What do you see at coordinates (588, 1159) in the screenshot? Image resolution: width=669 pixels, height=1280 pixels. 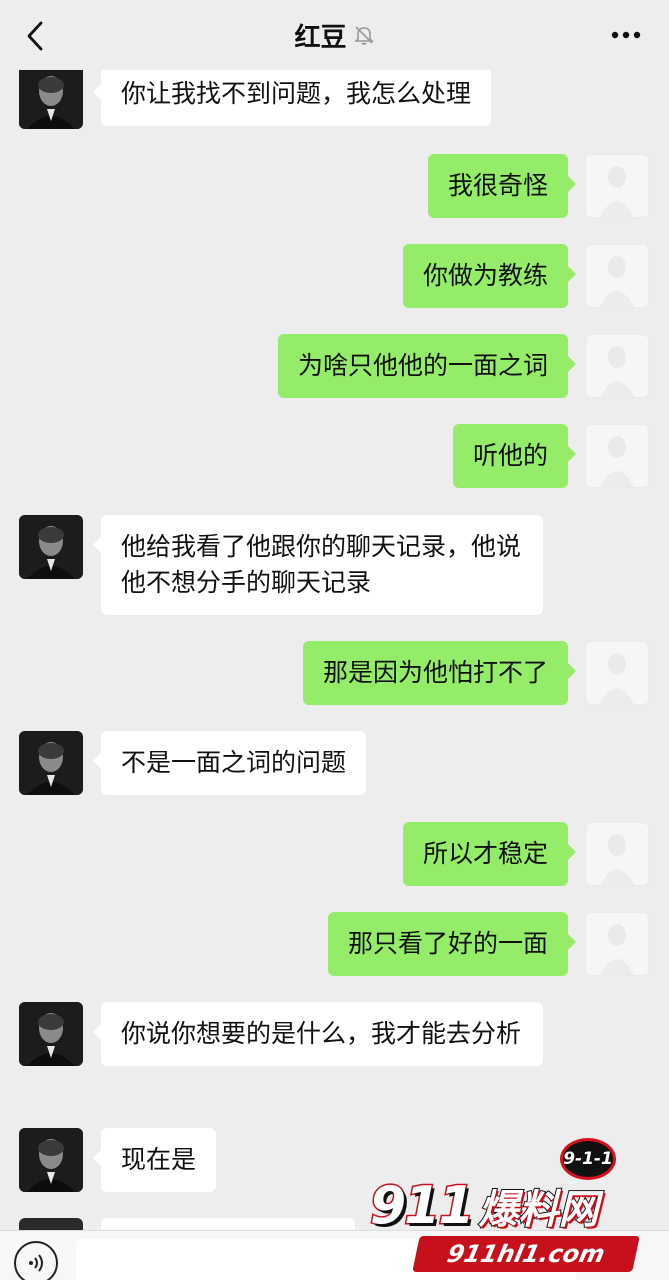 I see `watermark-badge: 9-1-1` at bounding box center [588, 1159].